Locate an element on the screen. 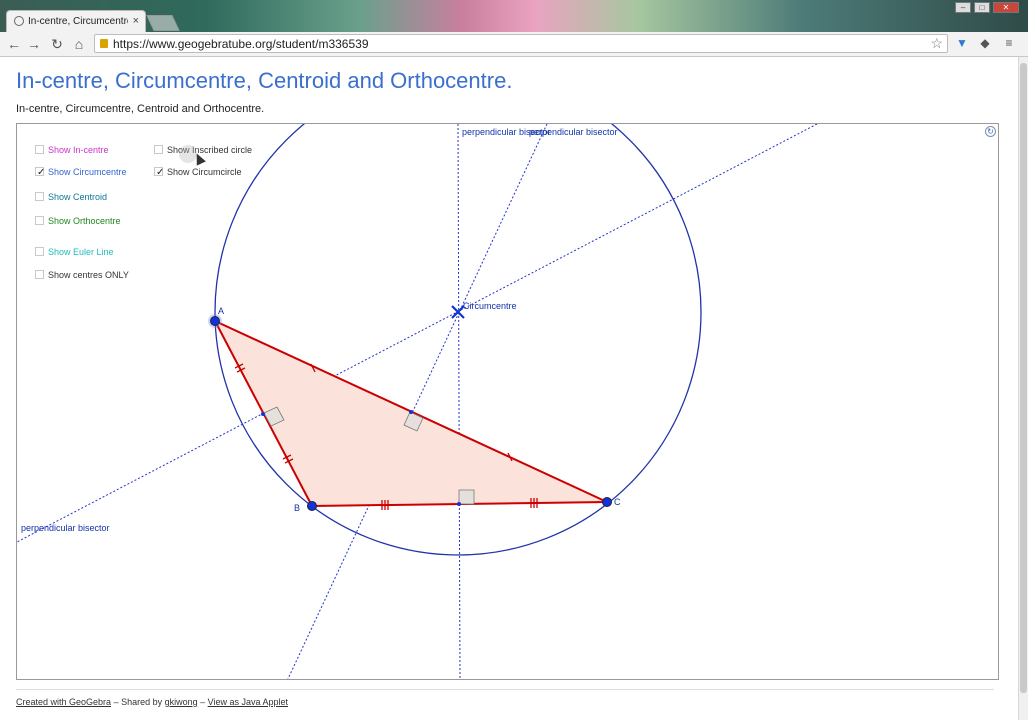 Image resolution: width=1028 pixels, height=720 pixels. checkbox-label: Show Orthocentre is located at coordinates (84, 221).